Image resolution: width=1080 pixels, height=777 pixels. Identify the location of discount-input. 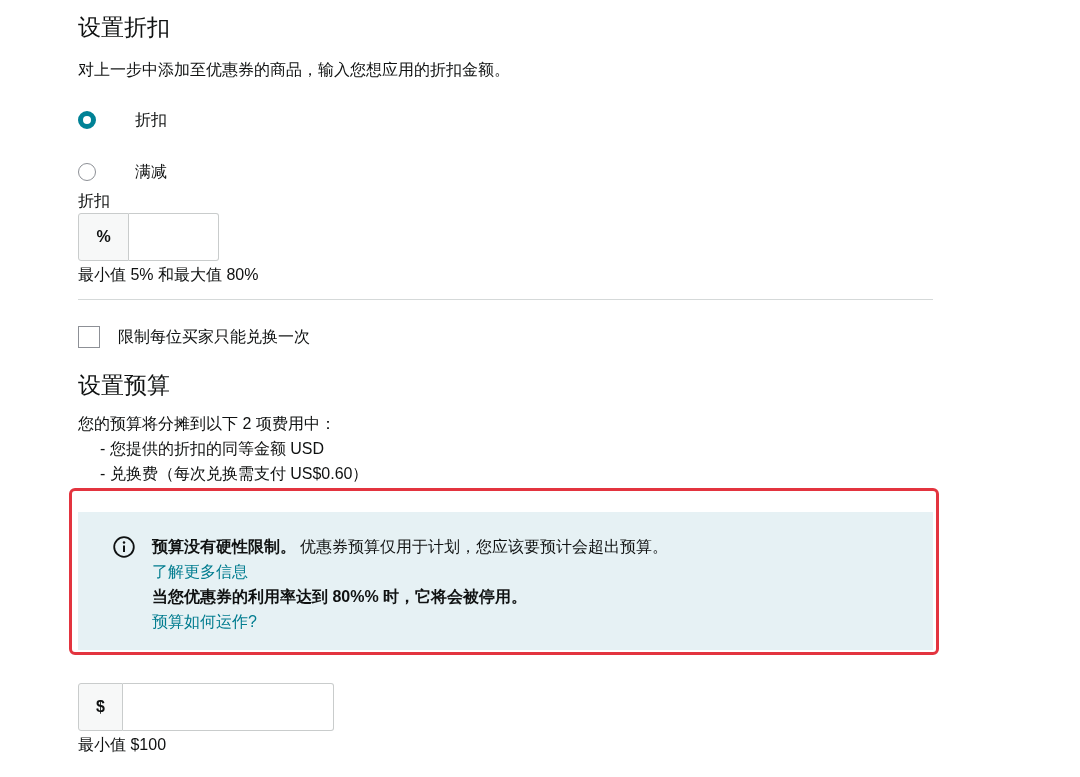
(174, 237).